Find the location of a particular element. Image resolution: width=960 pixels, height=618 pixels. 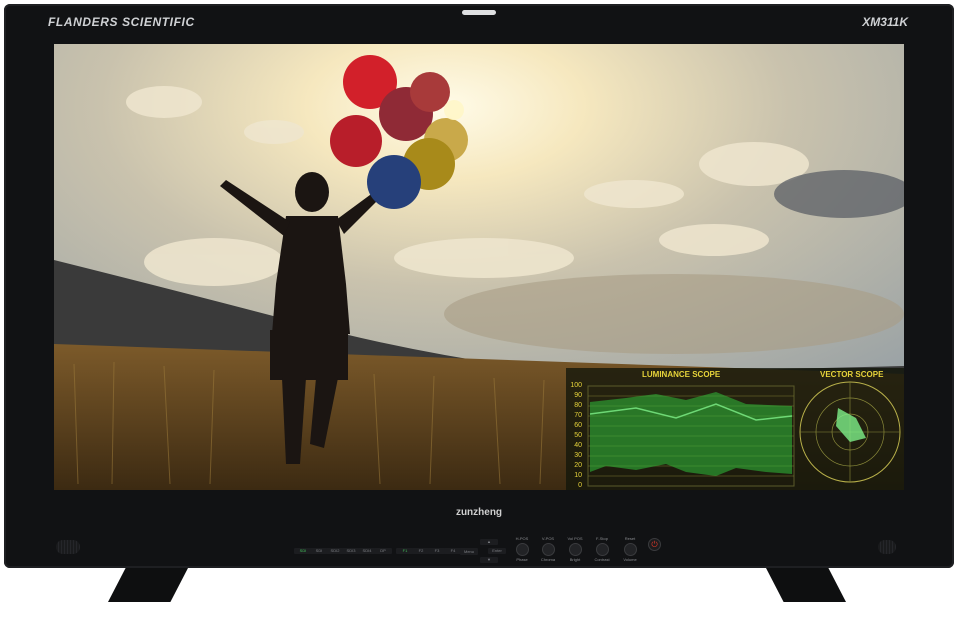

input-button-dp: DP is located at coordinates (383, 551).